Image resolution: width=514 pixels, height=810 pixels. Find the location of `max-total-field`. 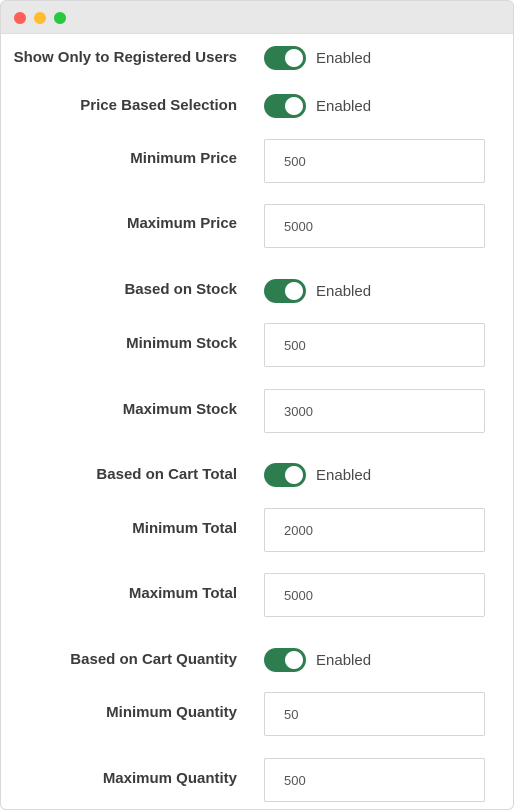

max-total-field is located at coordinates (374, 595).